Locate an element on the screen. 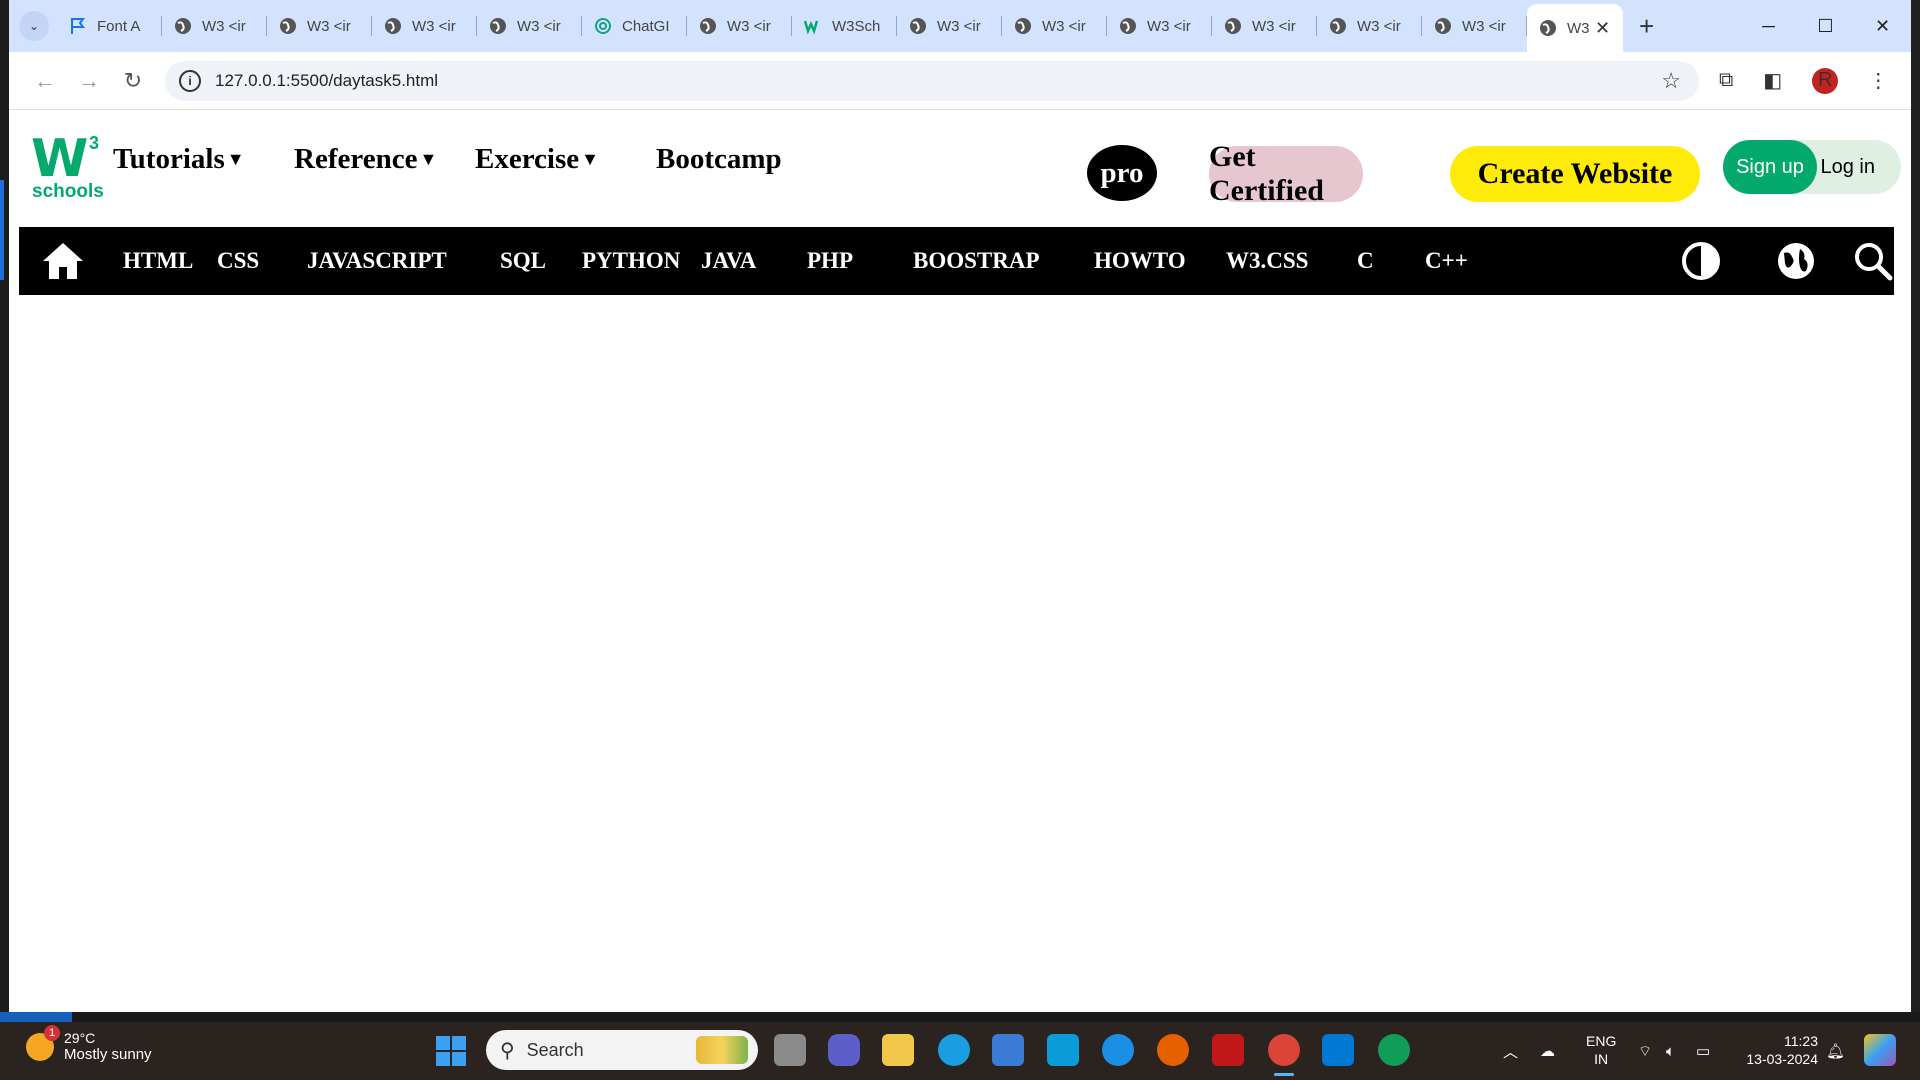  battery-icon: ▭ is located at coordinates (1703, 1051).